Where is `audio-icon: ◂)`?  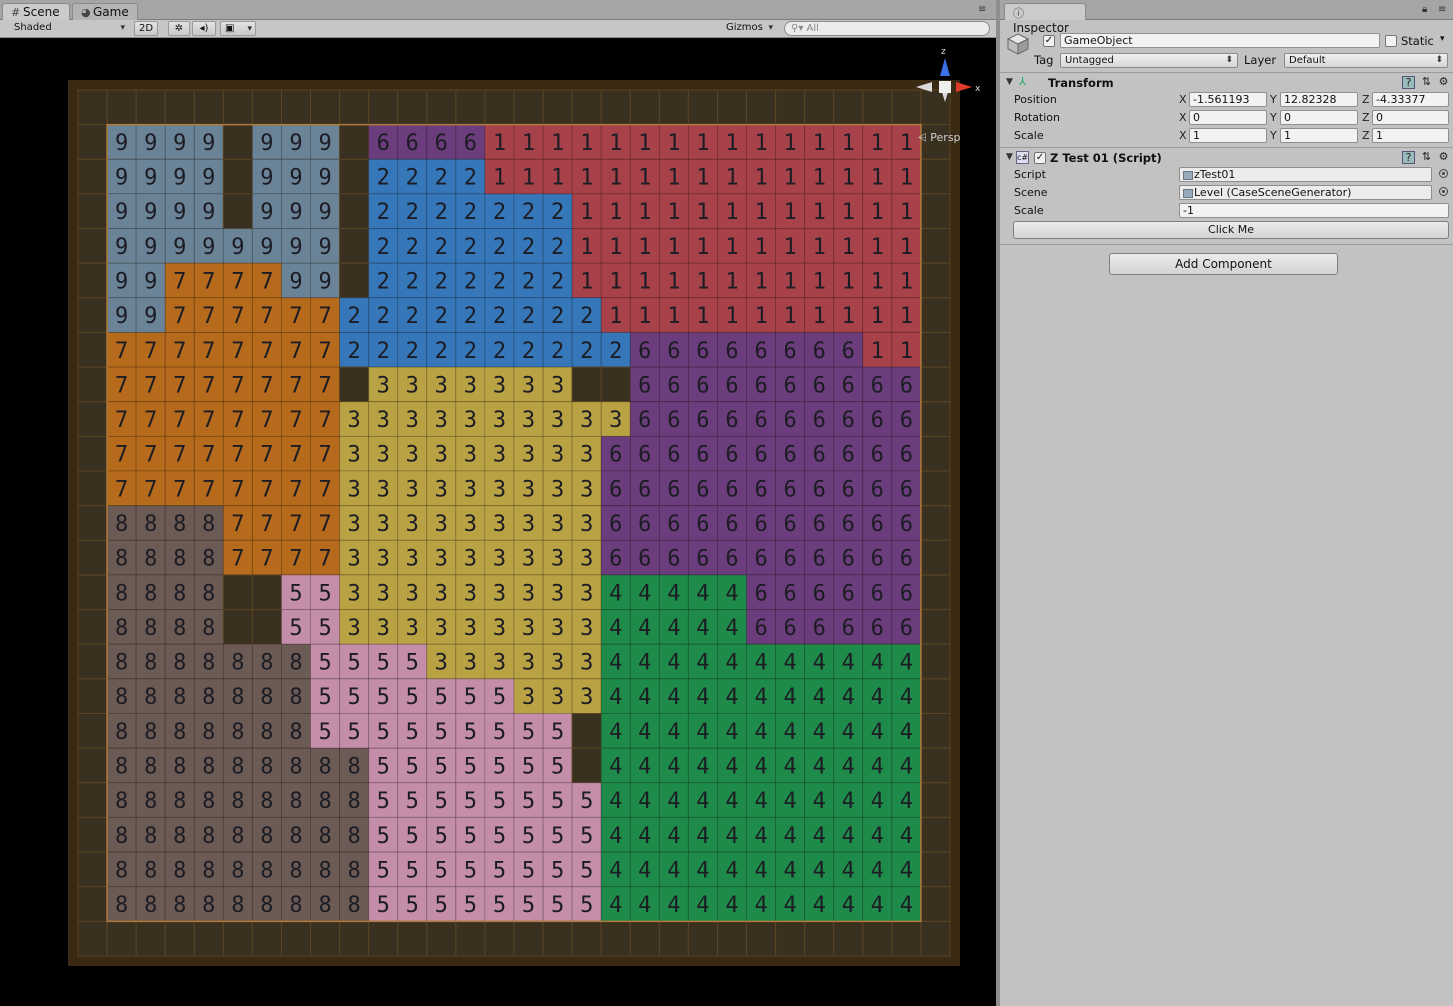
audio-icon: ◂) is located at coordinates (204, 28).